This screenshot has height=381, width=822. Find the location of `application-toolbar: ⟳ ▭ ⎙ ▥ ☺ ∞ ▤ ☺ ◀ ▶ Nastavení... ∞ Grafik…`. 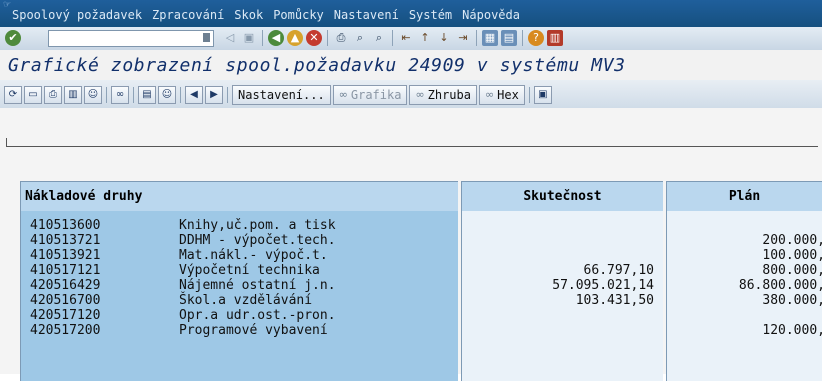

application-toolbar: ⟳ ▭ ⎙ ▥ ☺ ∞ ▤ ☺ ◀ ▶ Nastavení... ∞ Grafik… is located at coordinates (411, 94).